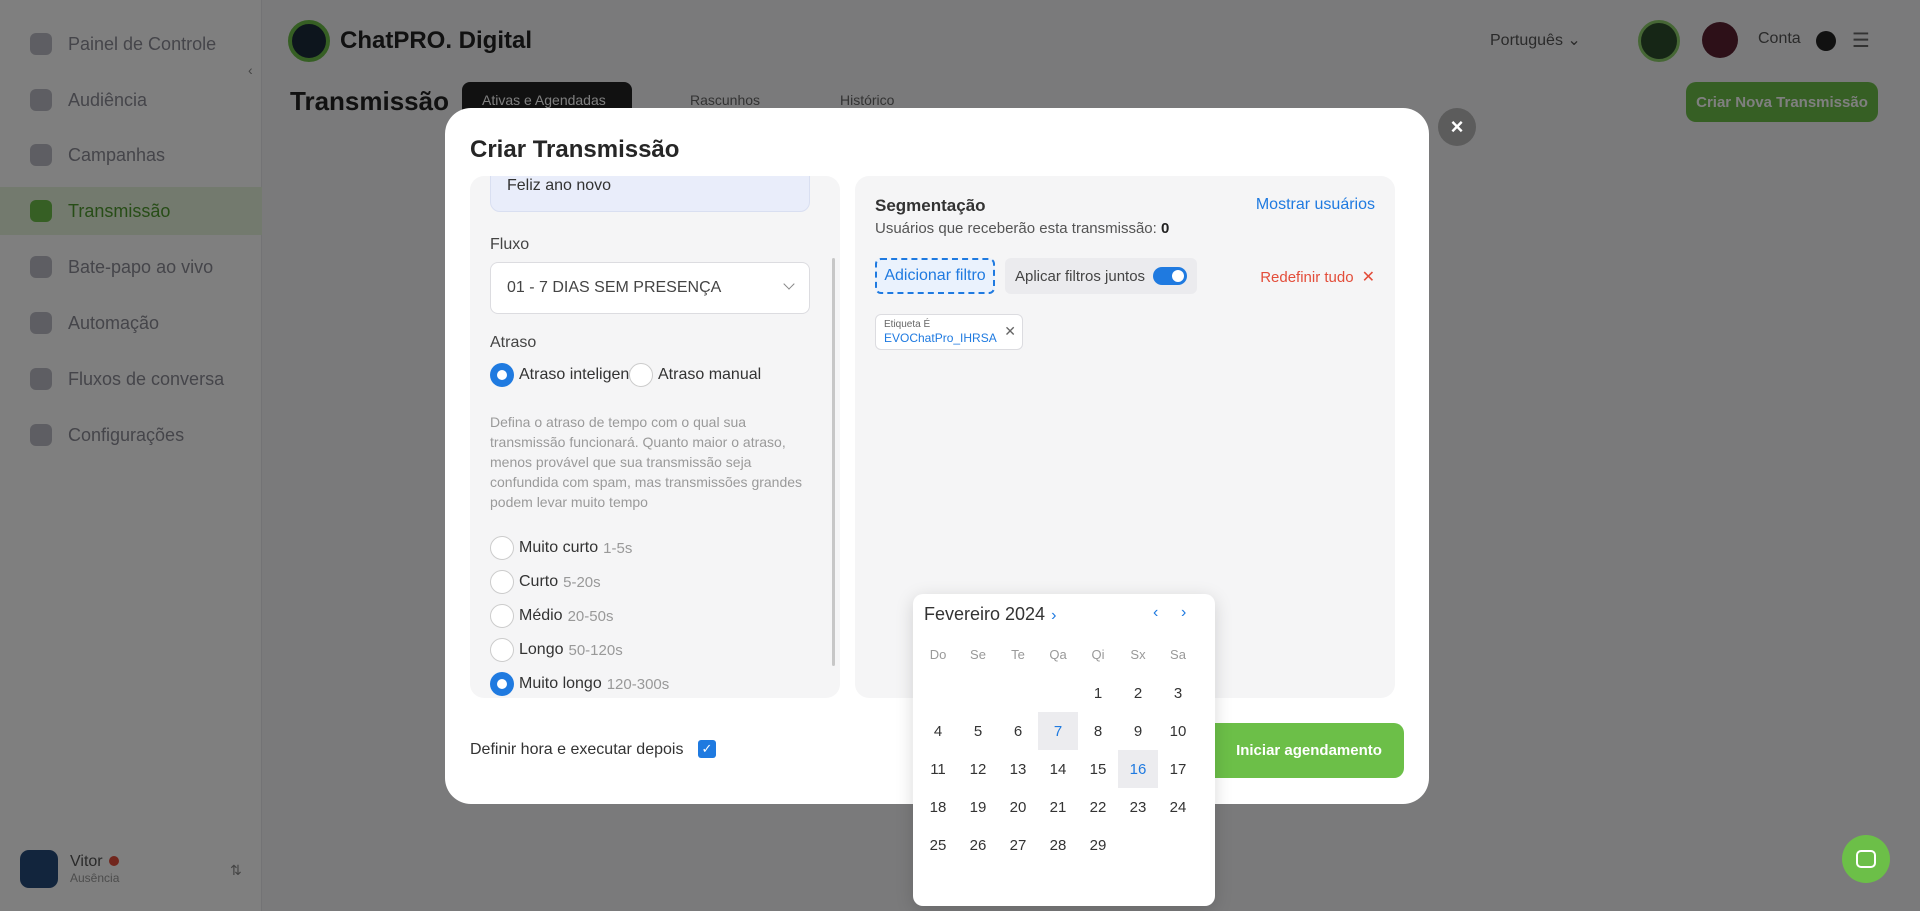  I want to click on next-month-icon: ›, so click(1183, 613).